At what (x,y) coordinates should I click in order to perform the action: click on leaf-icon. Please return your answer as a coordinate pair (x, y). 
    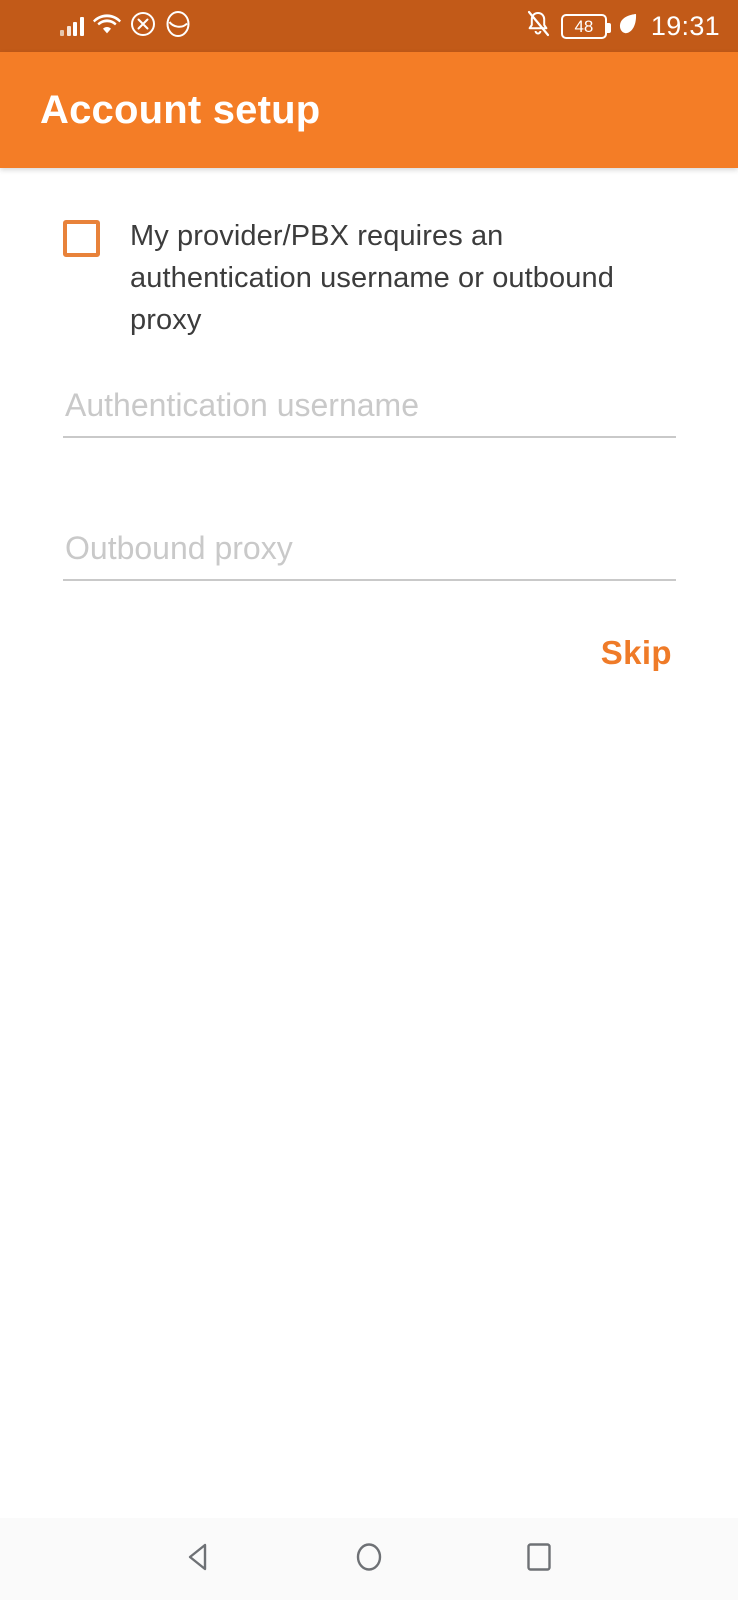
    Looking at the image, I should click on (628, 26).